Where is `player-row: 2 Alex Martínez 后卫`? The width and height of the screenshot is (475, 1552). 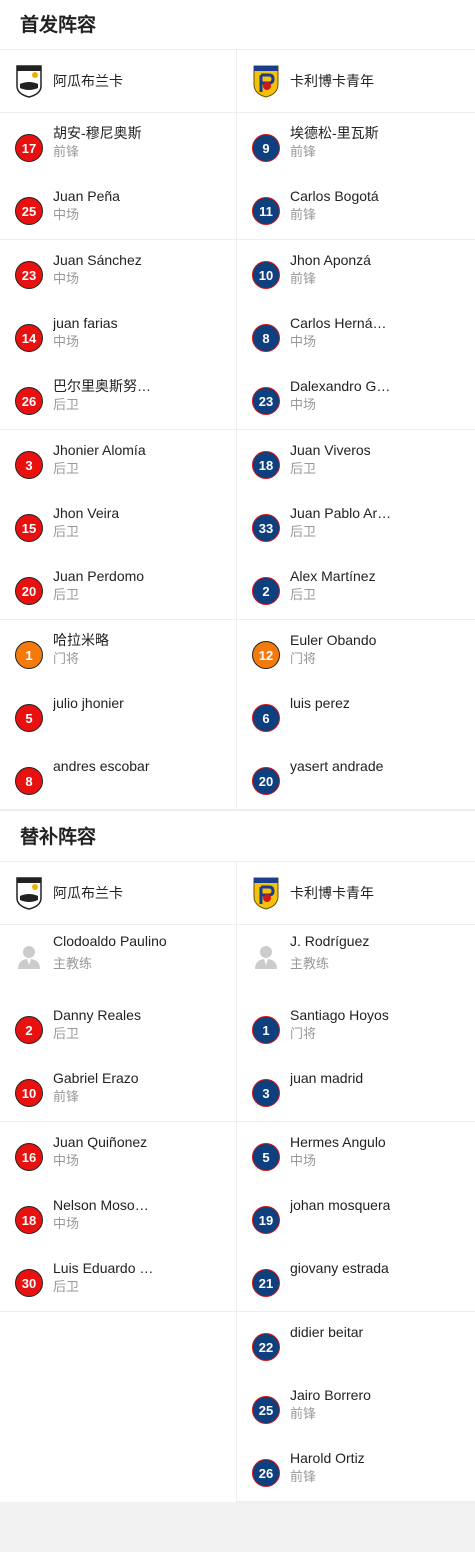
player-row: 2 Alex Martínez 后卫 is located at coordinates (356, 588).